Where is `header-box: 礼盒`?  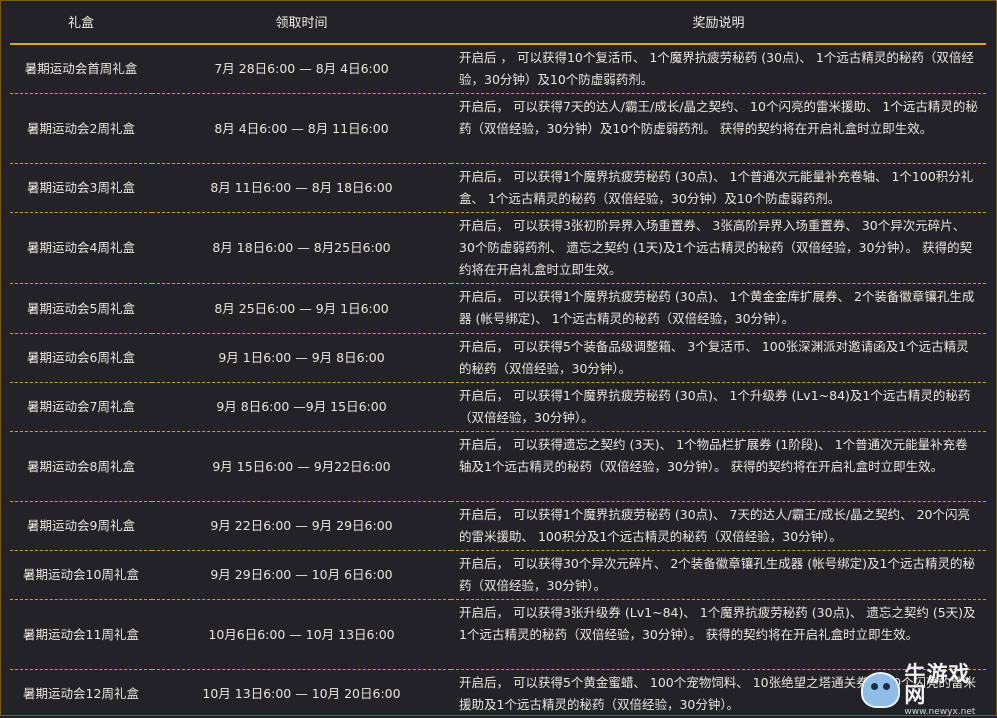
header-box: 礼盒 is located at coordinates (81, 22).